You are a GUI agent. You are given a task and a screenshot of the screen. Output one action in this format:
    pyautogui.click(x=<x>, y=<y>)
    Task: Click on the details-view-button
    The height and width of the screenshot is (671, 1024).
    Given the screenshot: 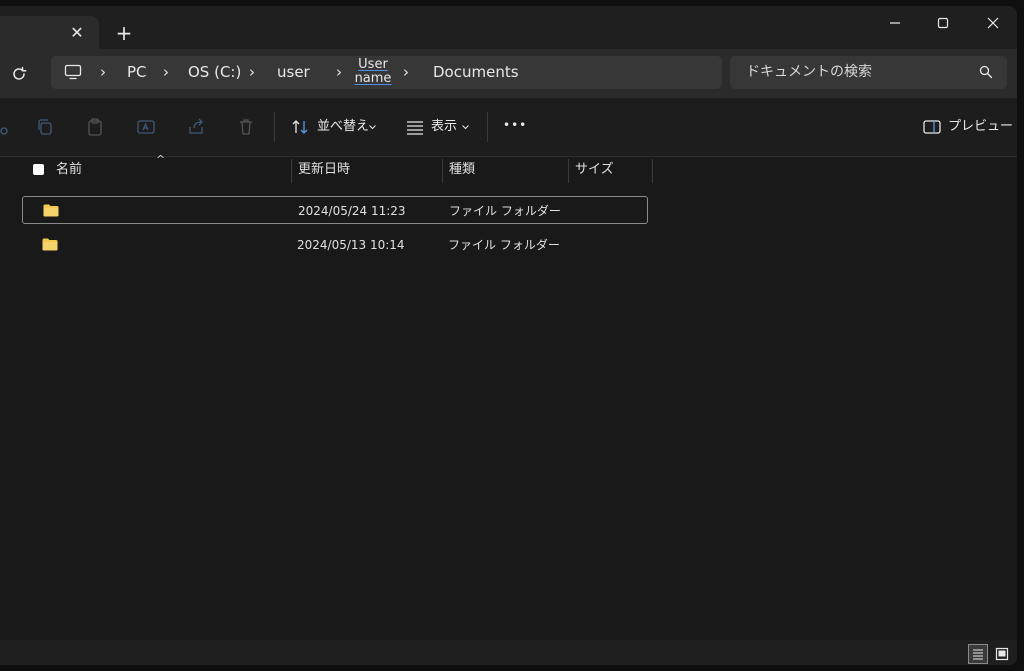 What is the action you would take?
    pyautogui.click(x=978, y=654)
    